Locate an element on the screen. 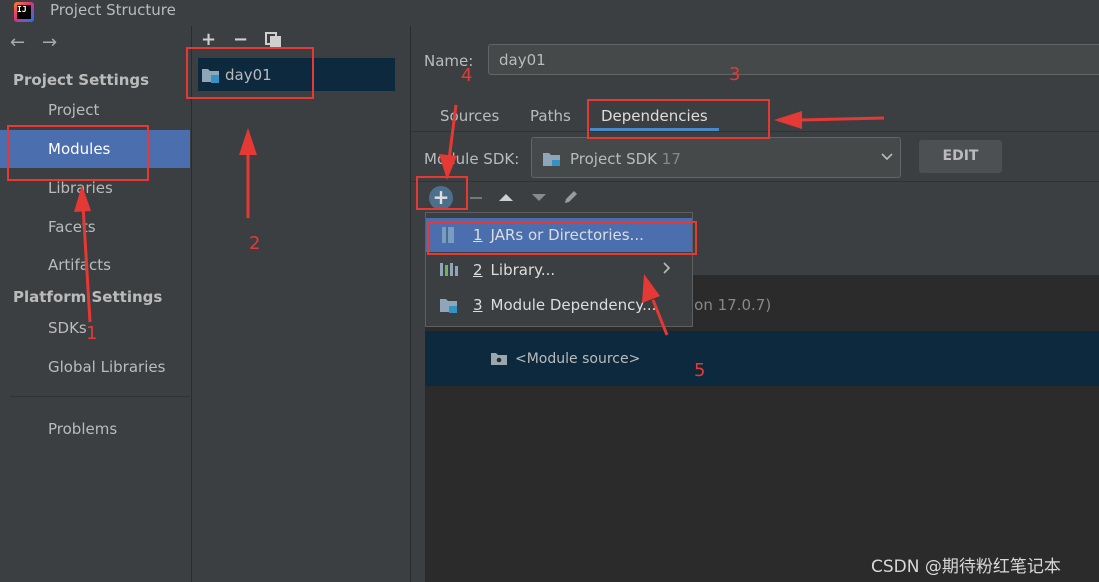 This screenshot has width=1099, height=582. forward-arrow-icon: → is located at coordinates (49, 42).